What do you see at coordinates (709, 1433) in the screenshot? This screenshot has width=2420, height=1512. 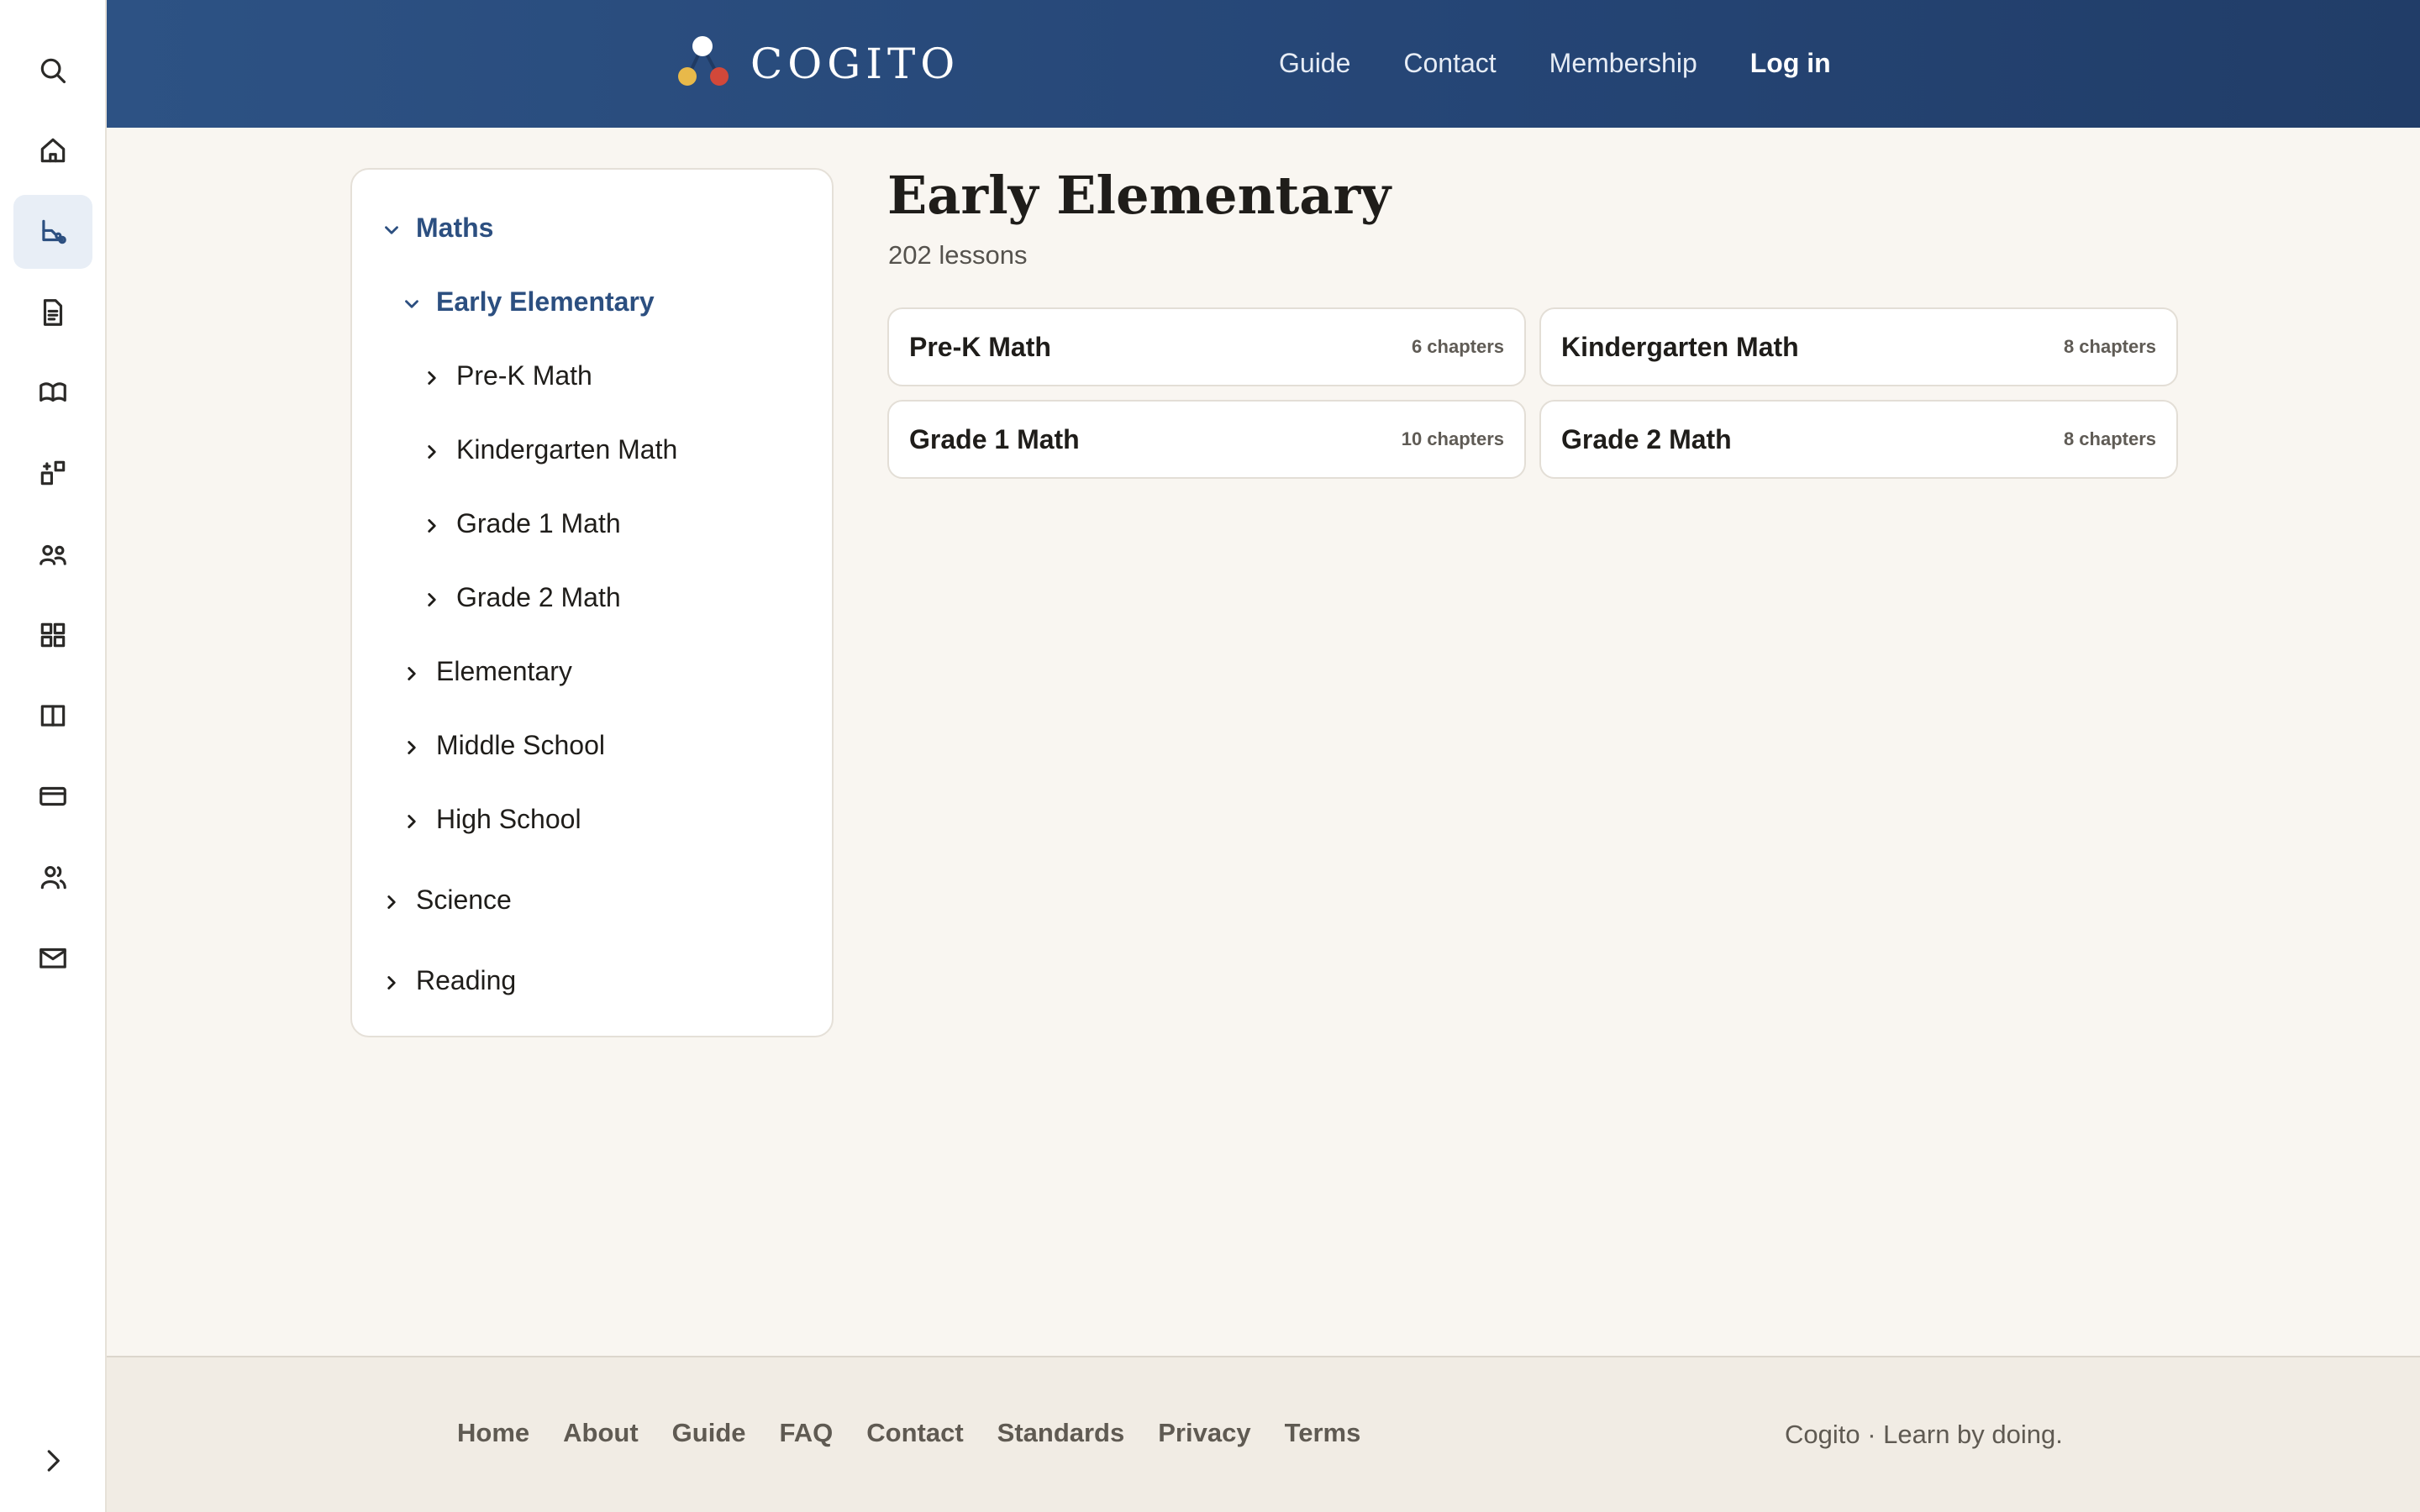 I see `footer-link-guide: Guide` at bounding box center [709, 1433].